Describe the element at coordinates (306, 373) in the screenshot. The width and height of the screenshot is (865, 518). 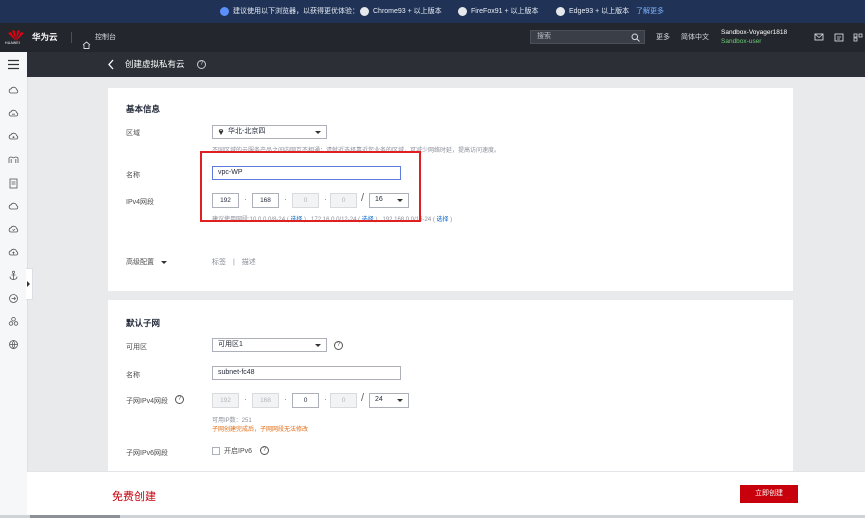
I see `subnet-name-input: subnet-fc48` at that location.